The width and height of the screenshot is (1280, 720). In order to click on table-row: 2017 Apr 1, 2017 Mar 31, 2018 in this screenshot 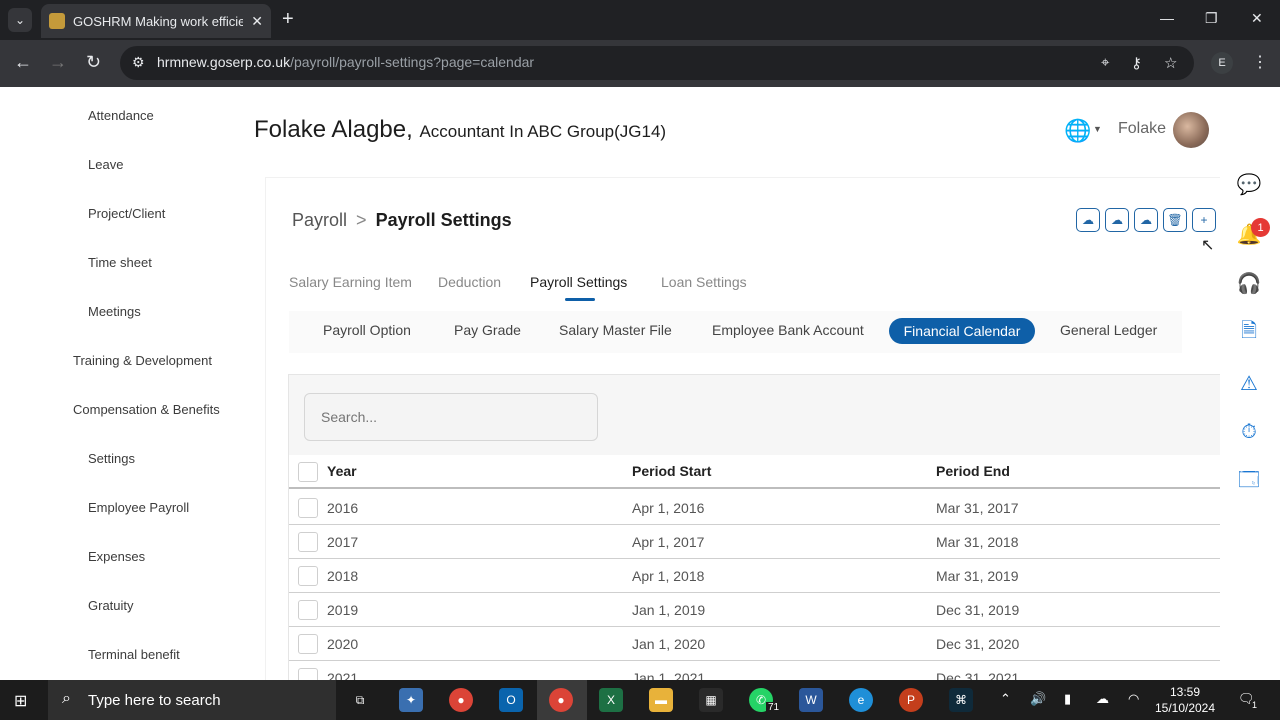, I will do `click(754, 542)`.